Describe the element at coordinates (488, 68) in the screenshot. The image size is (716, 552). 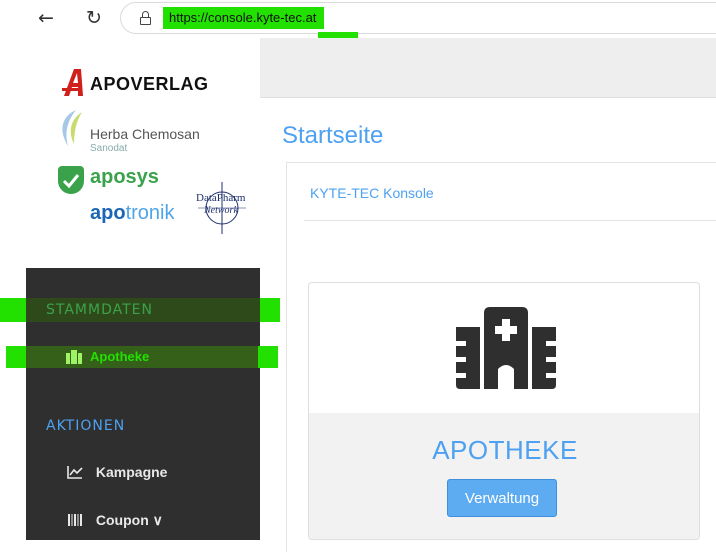
I see `app-topbar` at that location.